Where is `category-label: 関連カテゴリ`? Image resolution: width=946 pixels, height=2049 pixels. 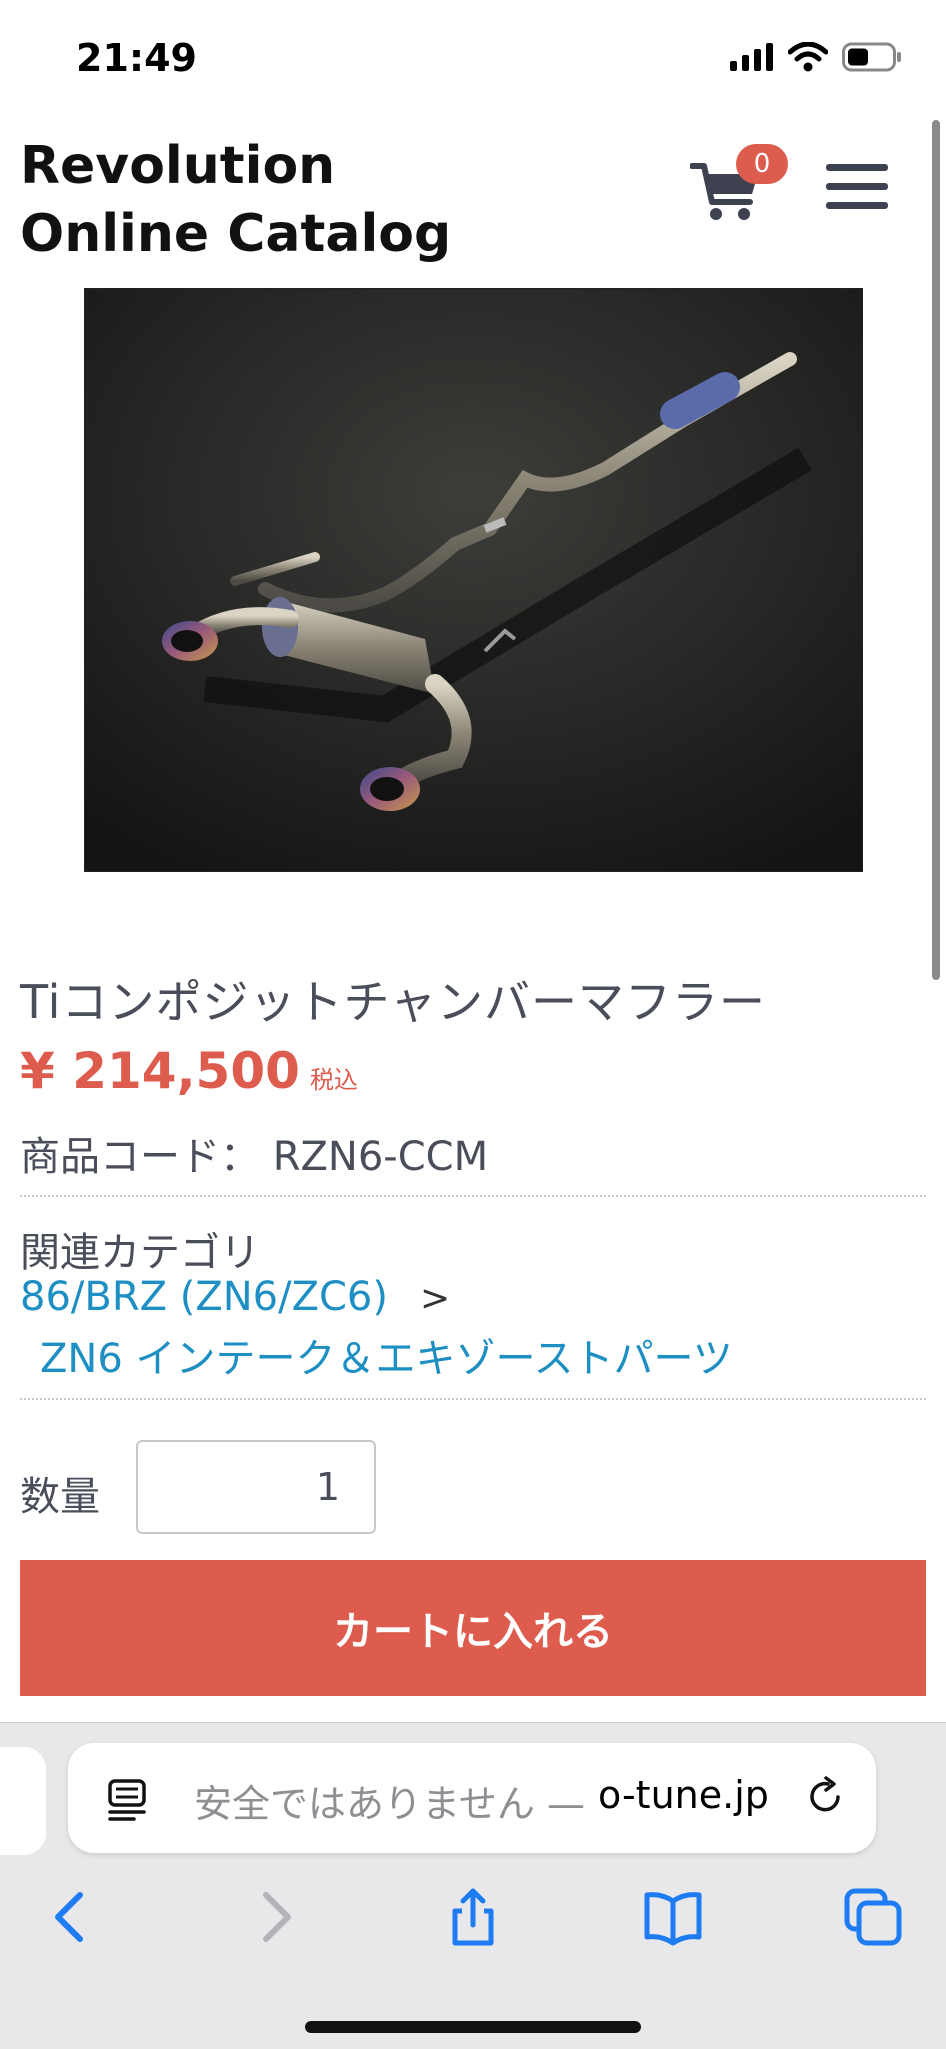 category-label: 関連カテゴリ is located at coordinates (140, 1253).